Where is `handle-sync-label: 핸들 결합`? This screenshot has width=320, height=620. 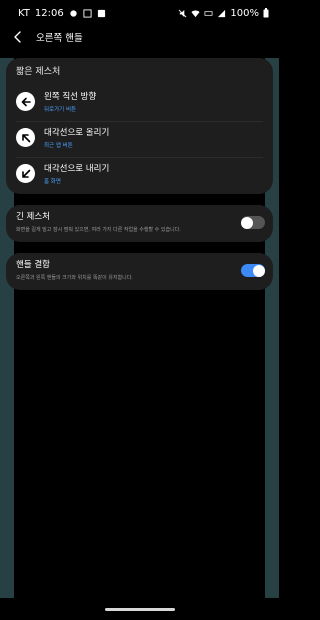
handle-sync-label: 핸들 결합 is located at coordinates (33, 265).